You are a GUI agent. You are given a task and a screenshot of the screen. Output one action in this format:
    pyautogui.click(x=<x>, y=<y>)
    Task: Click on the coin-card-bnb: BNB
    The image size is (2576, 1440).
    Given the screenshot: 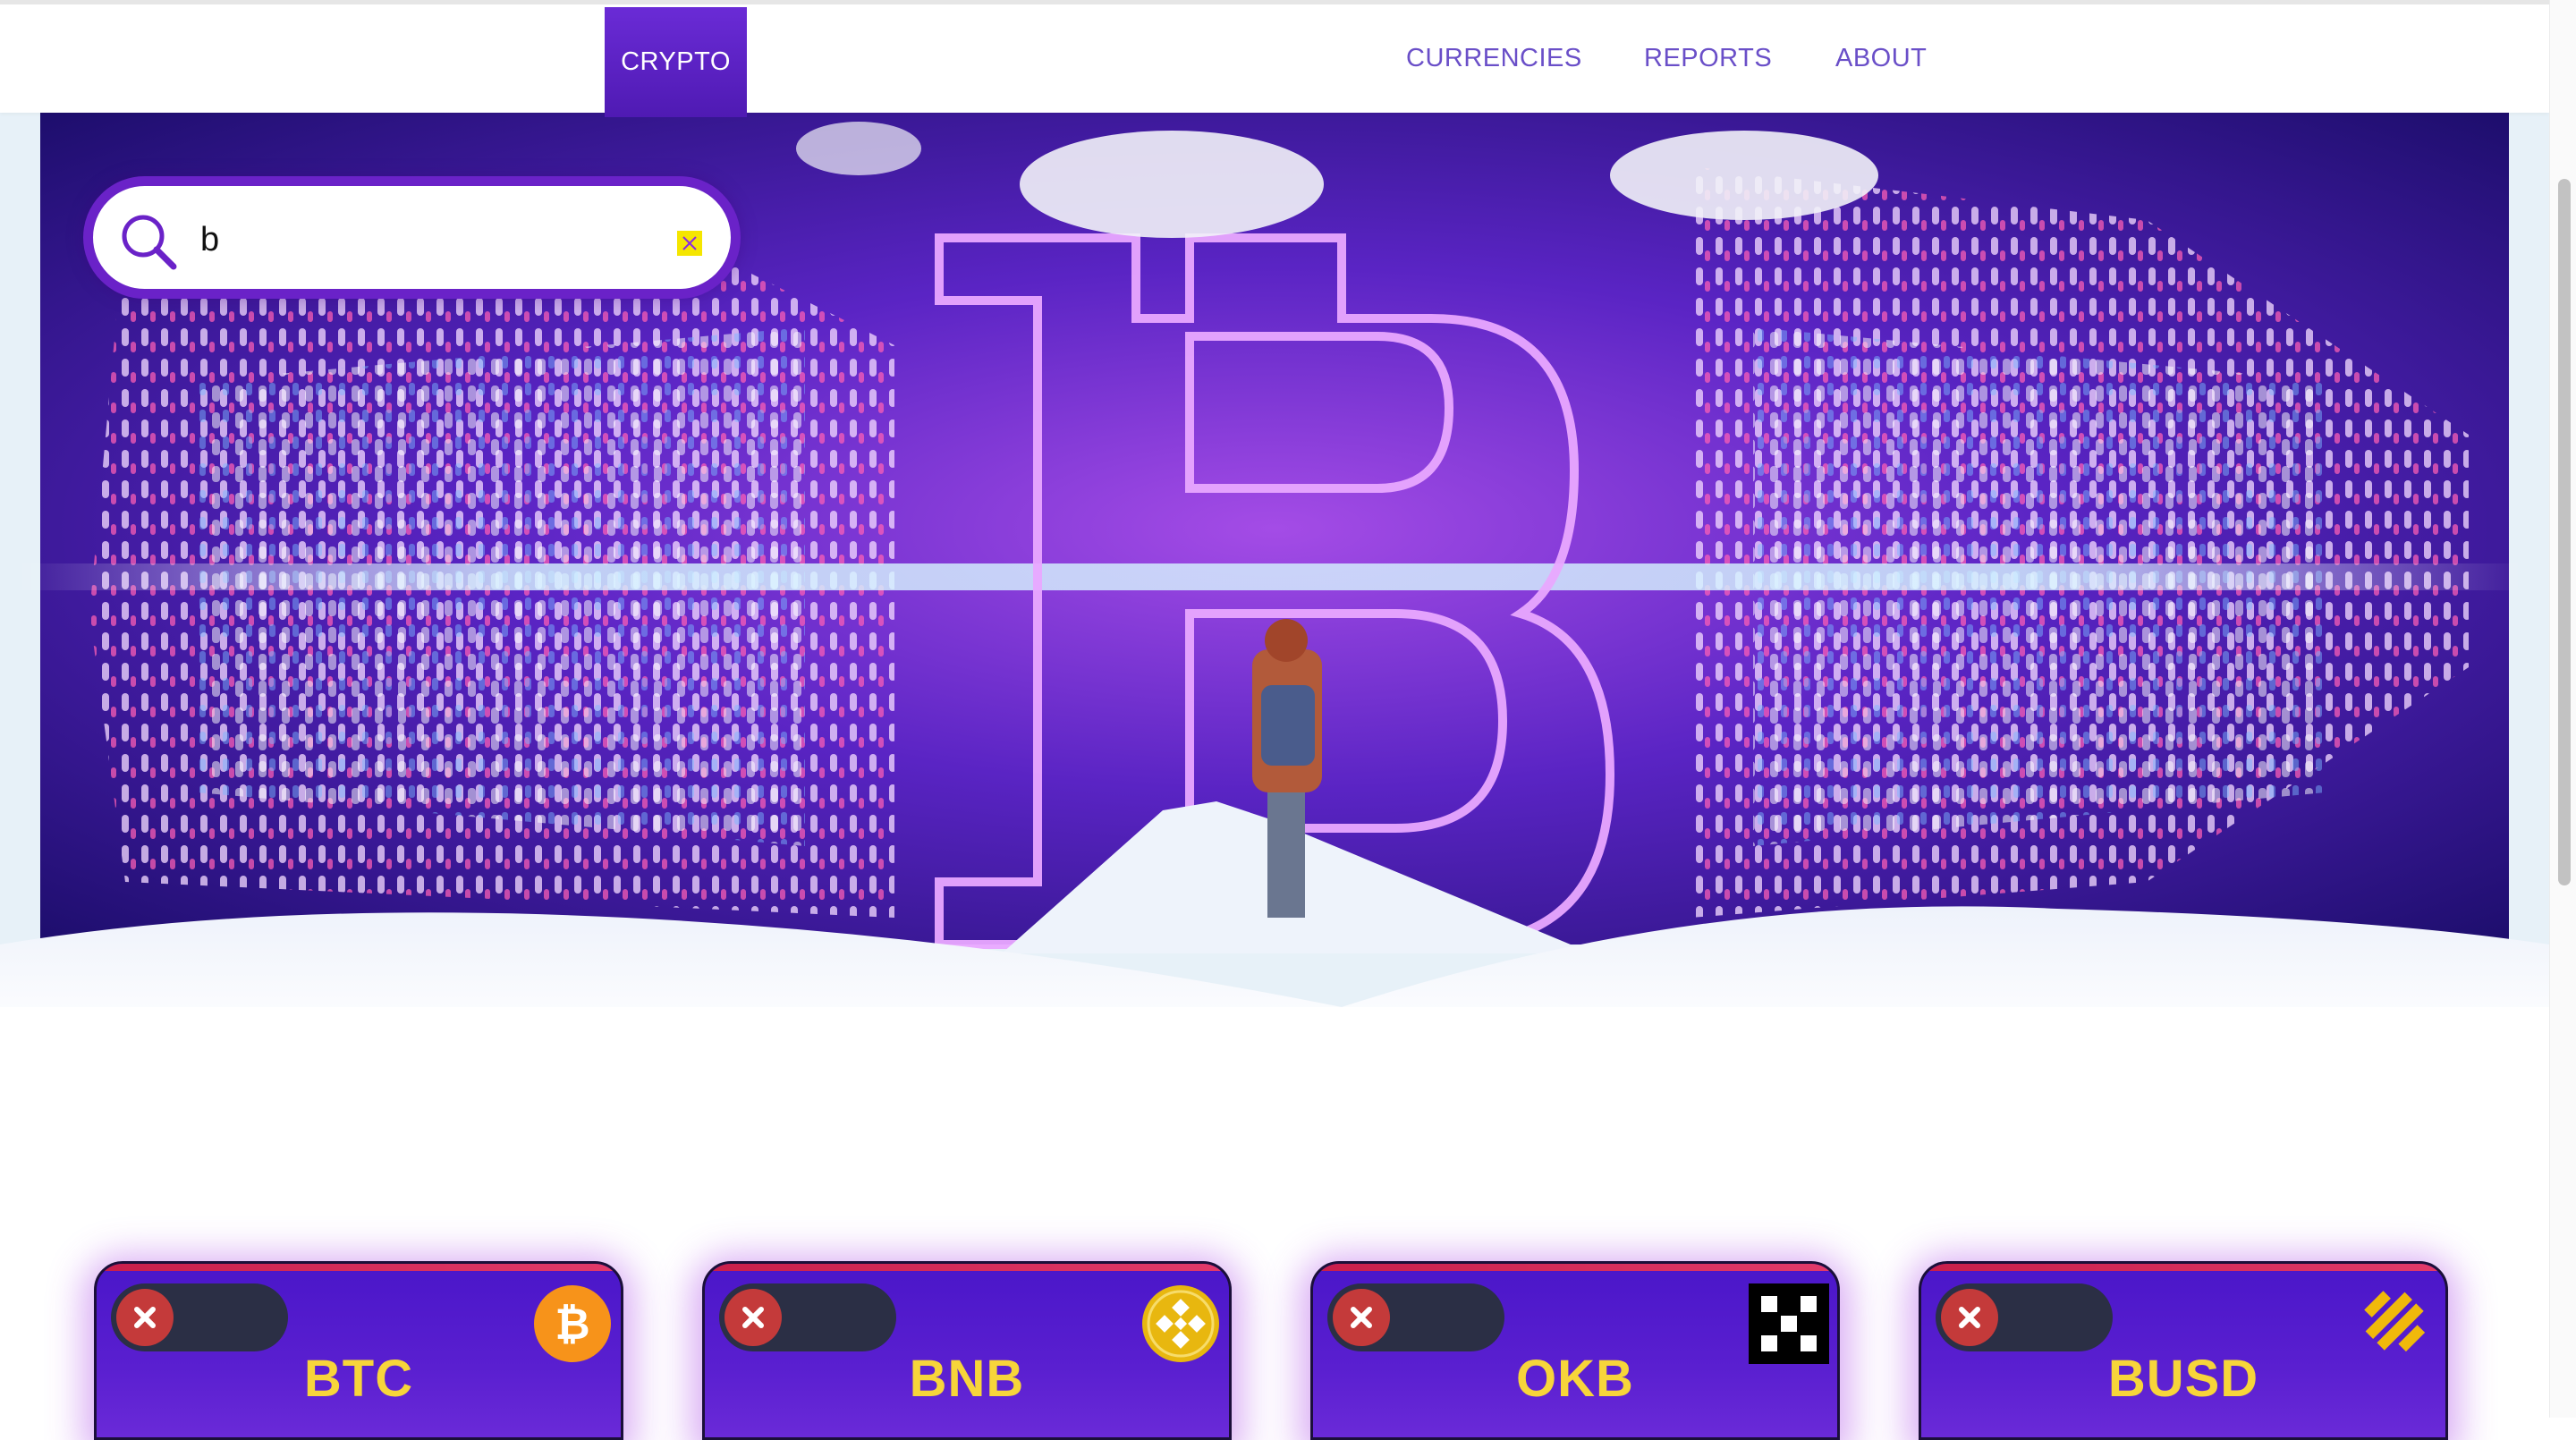 What is the action you would take?
    pyautogui.click(x=967, y=1350)
    